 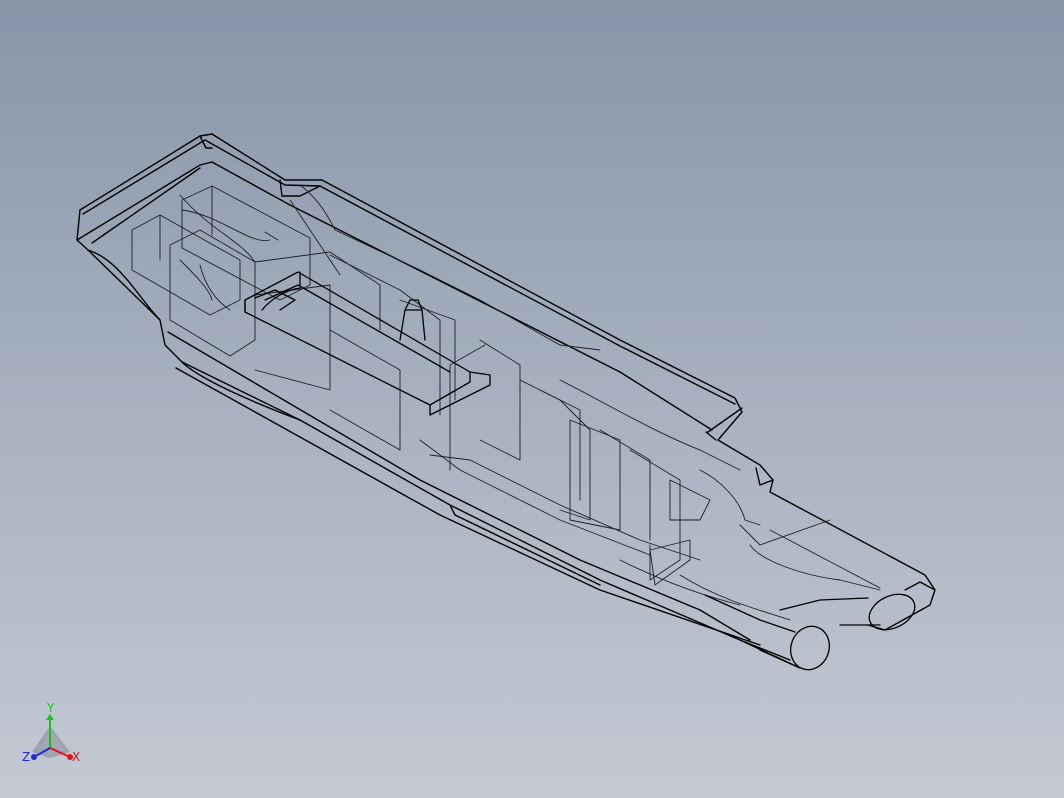 I want to click on triad-z-arrow, so click(x=34, y=757).